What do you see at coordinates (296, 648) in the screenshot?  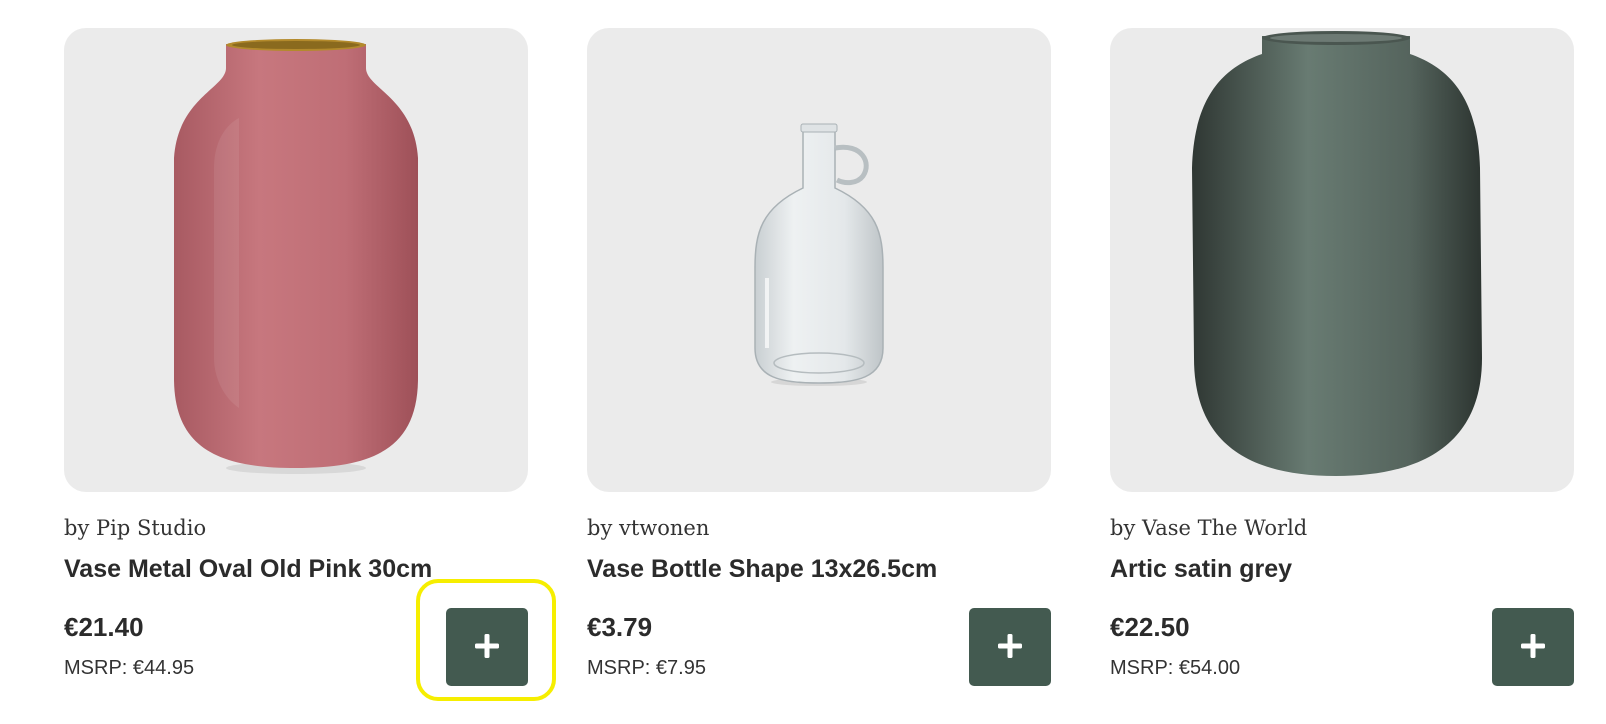 I see `price-row: €21.40 MSRP: €44.95` at bounding box center [296, 648].